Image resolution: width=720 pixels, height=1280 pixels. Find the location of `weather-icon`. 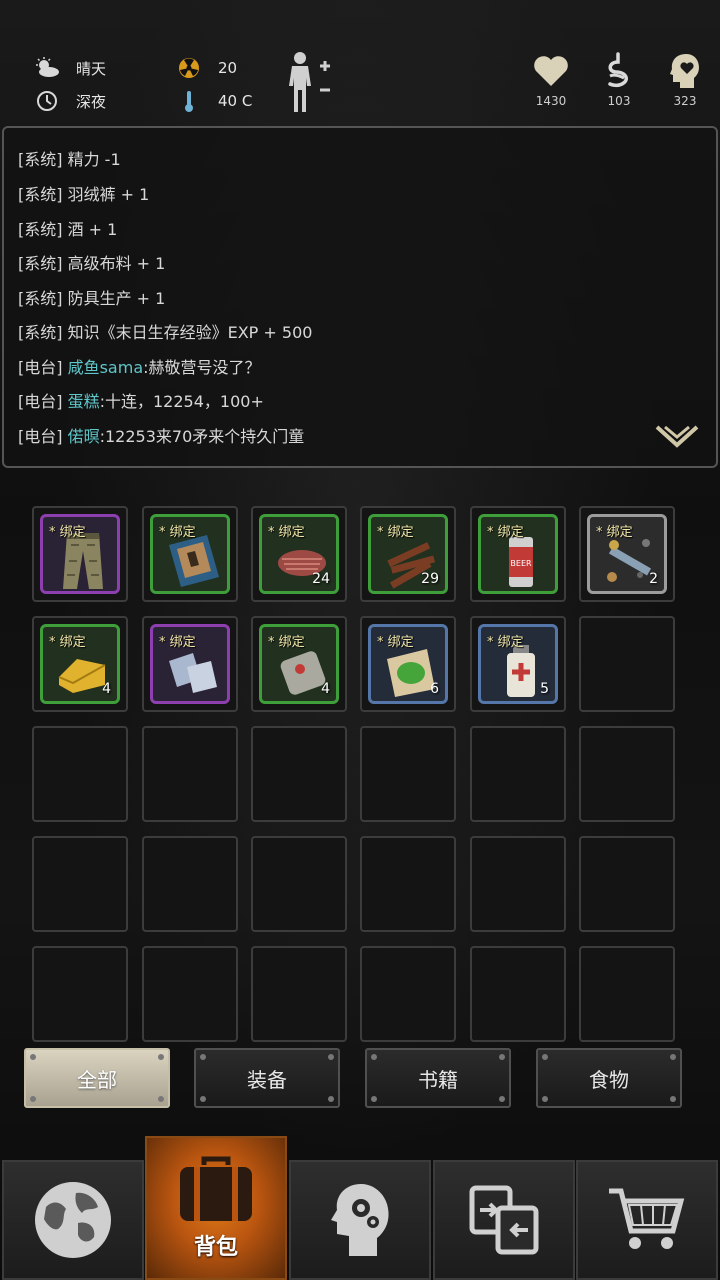

weather-icon is located at coordinates (47, 68).